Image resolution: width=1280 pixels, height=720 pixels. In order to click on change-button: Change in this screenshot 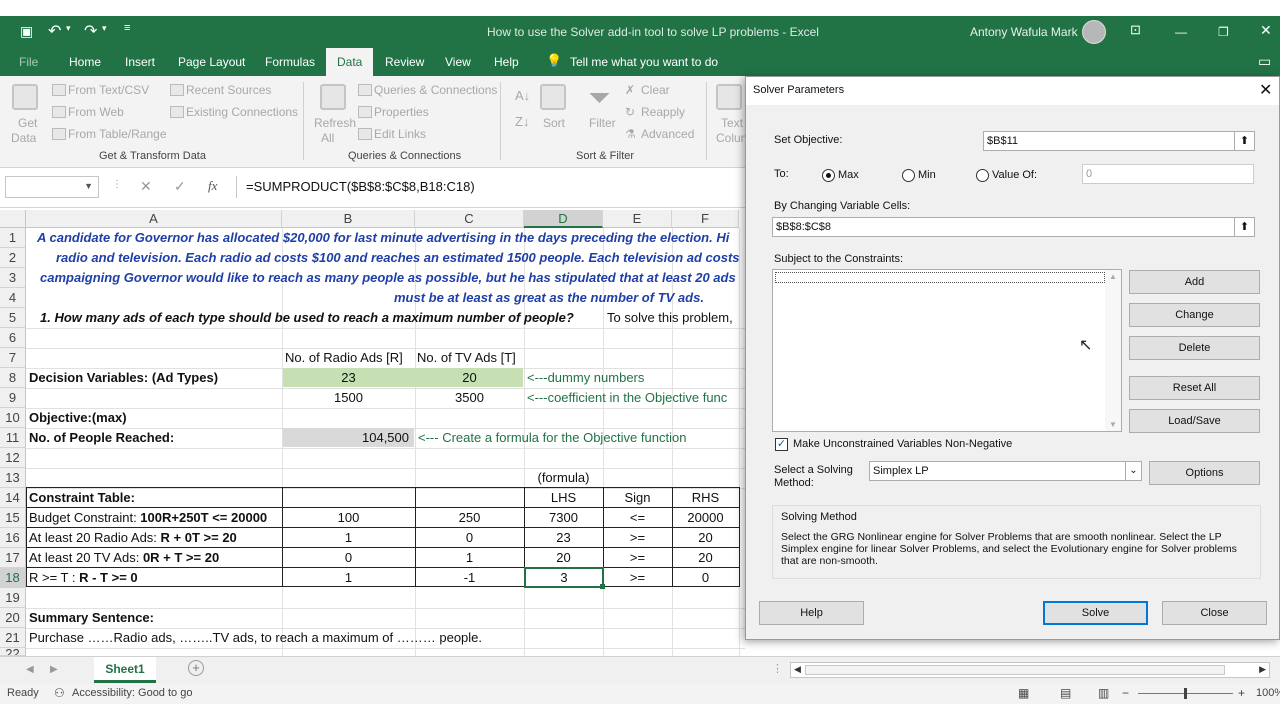, I will do `click(1194, 315)`.